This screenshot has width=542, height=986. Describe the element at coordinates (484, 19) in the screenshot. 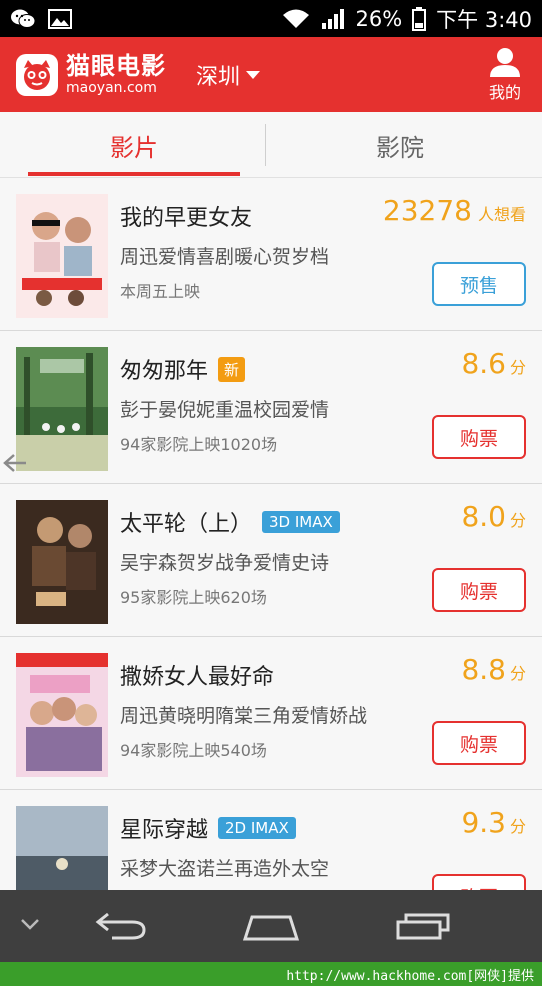

I see `clock: 下午 3:40` at that location.